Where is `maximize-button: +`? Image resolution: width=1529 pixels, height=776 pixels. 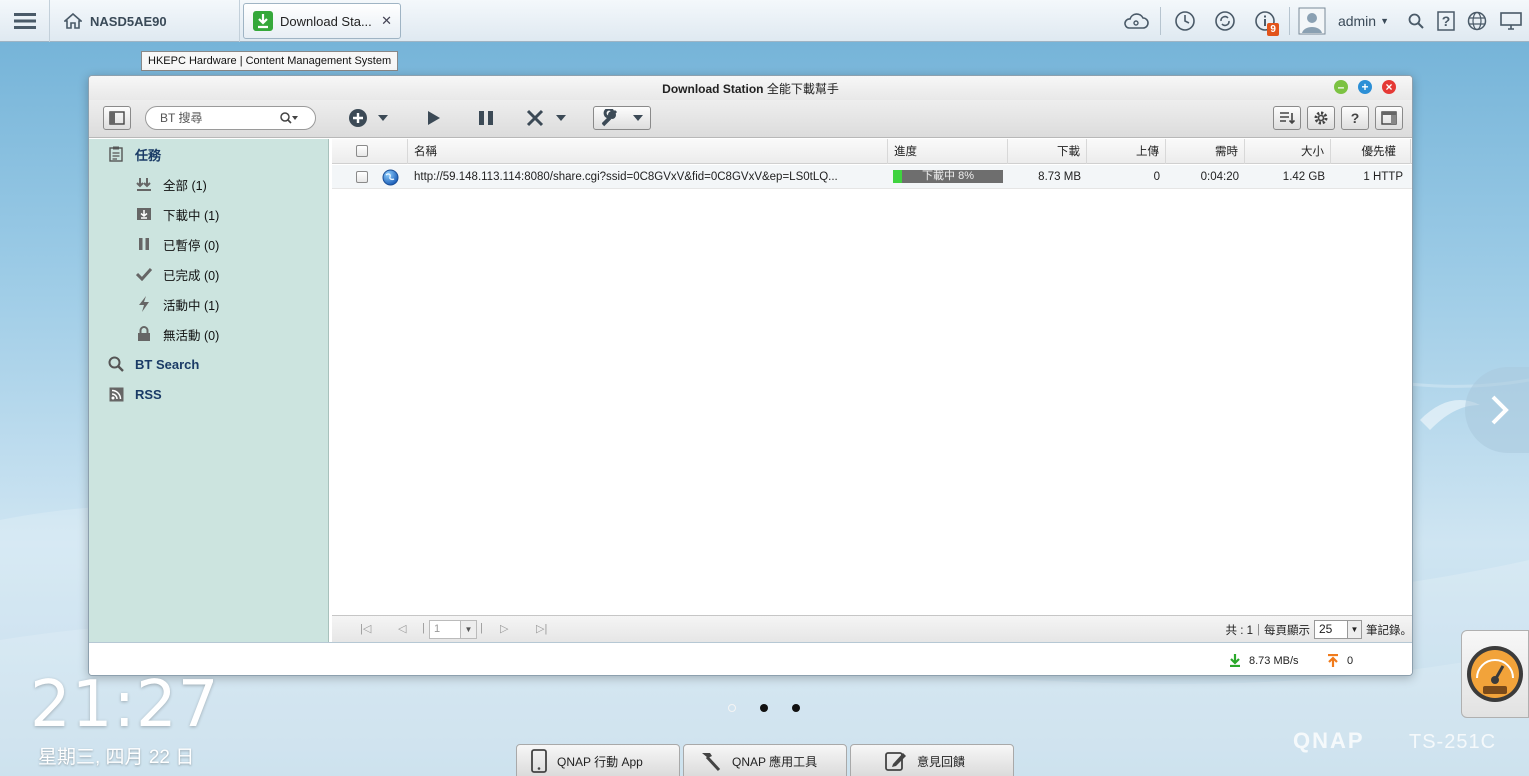
maximize-button: + is located at coordinates (1365, 87).